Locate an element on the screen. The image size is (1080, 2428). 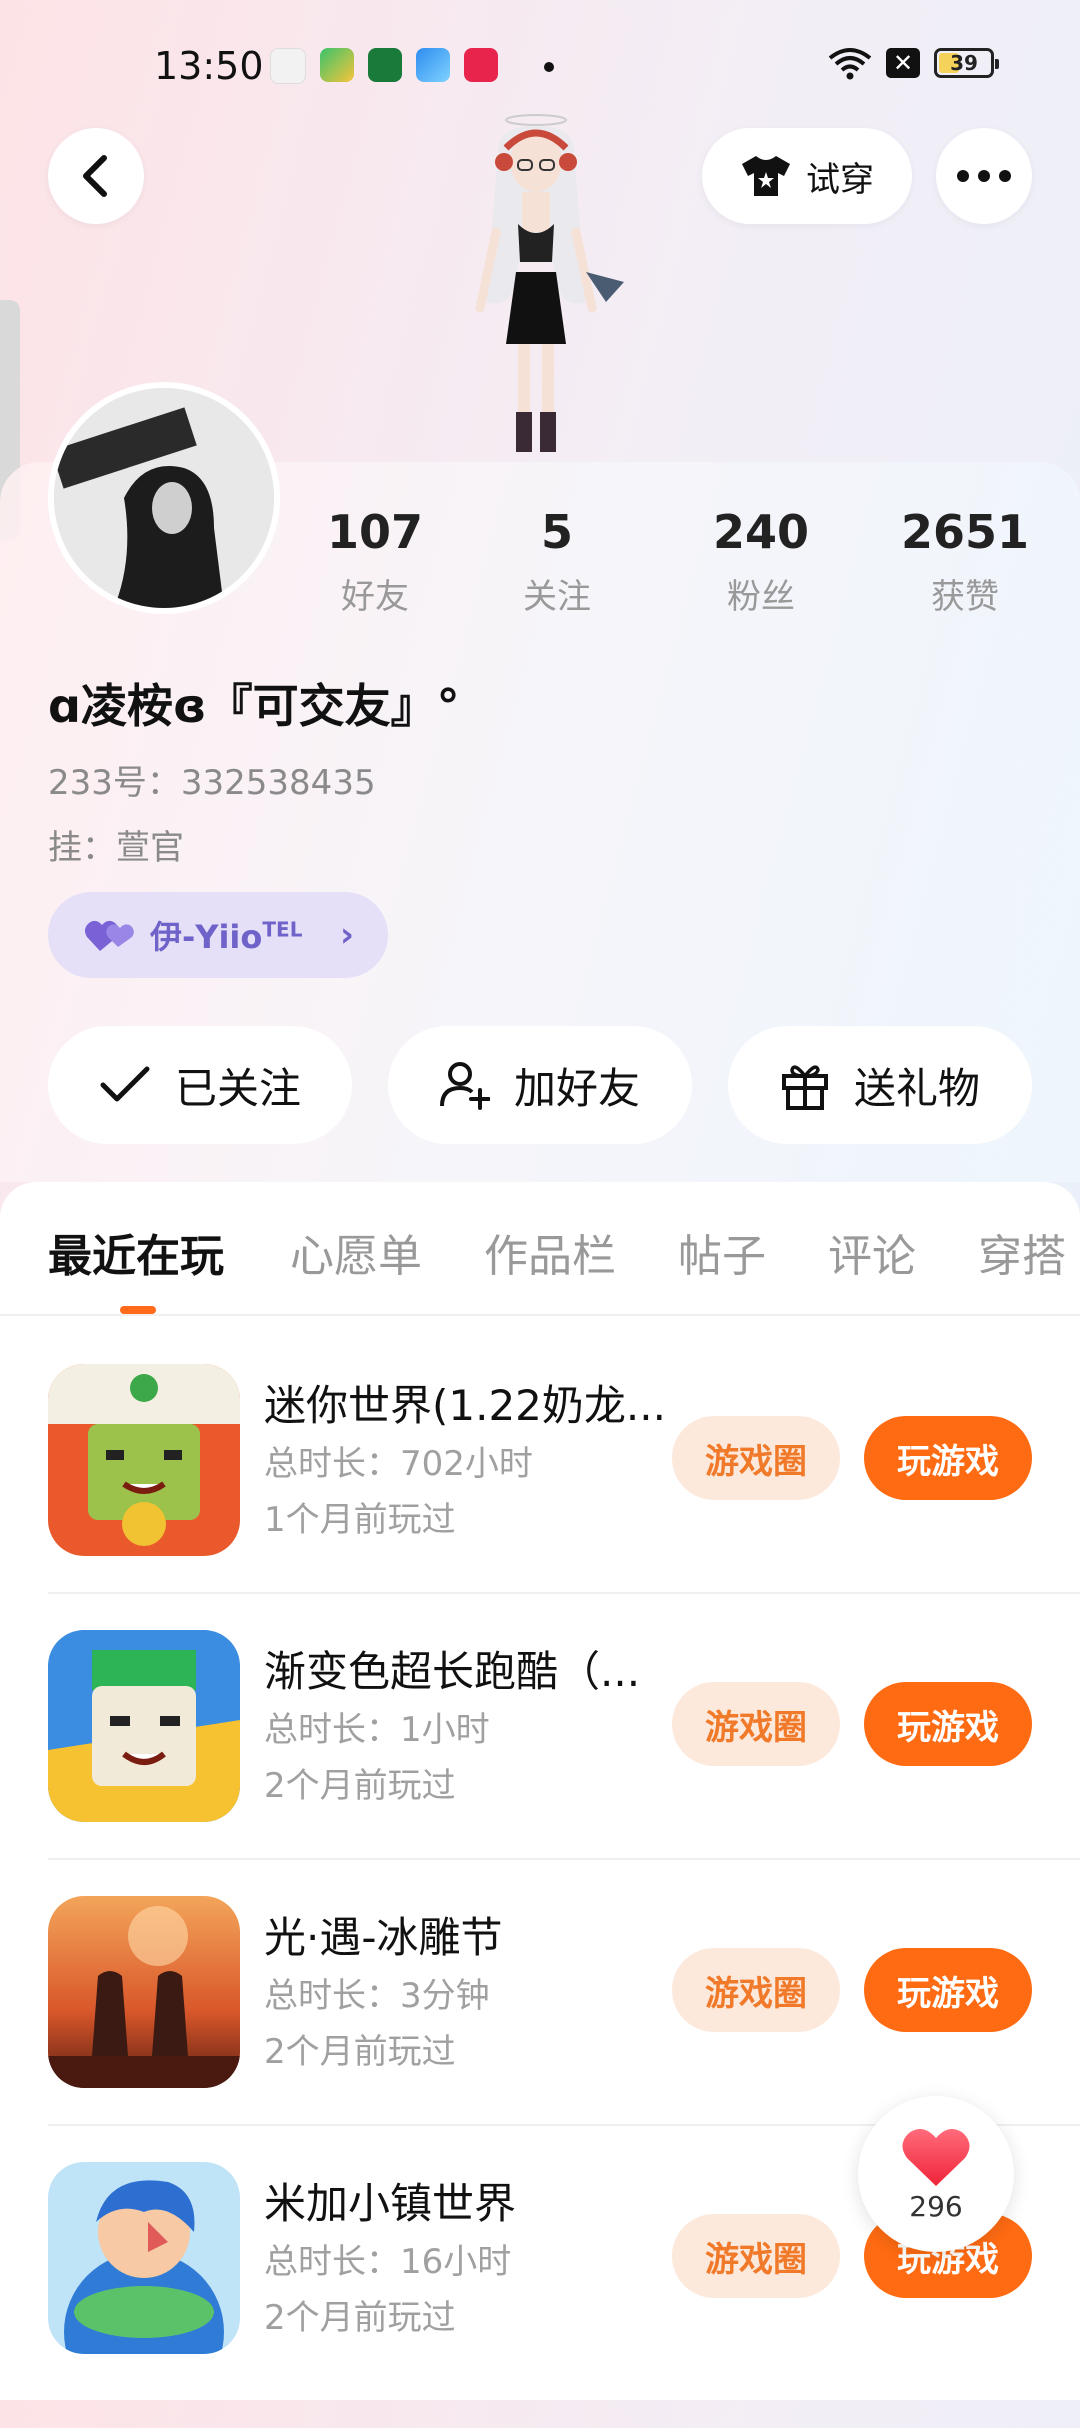
stat-value: 5 is located at coordinates (556, 532).